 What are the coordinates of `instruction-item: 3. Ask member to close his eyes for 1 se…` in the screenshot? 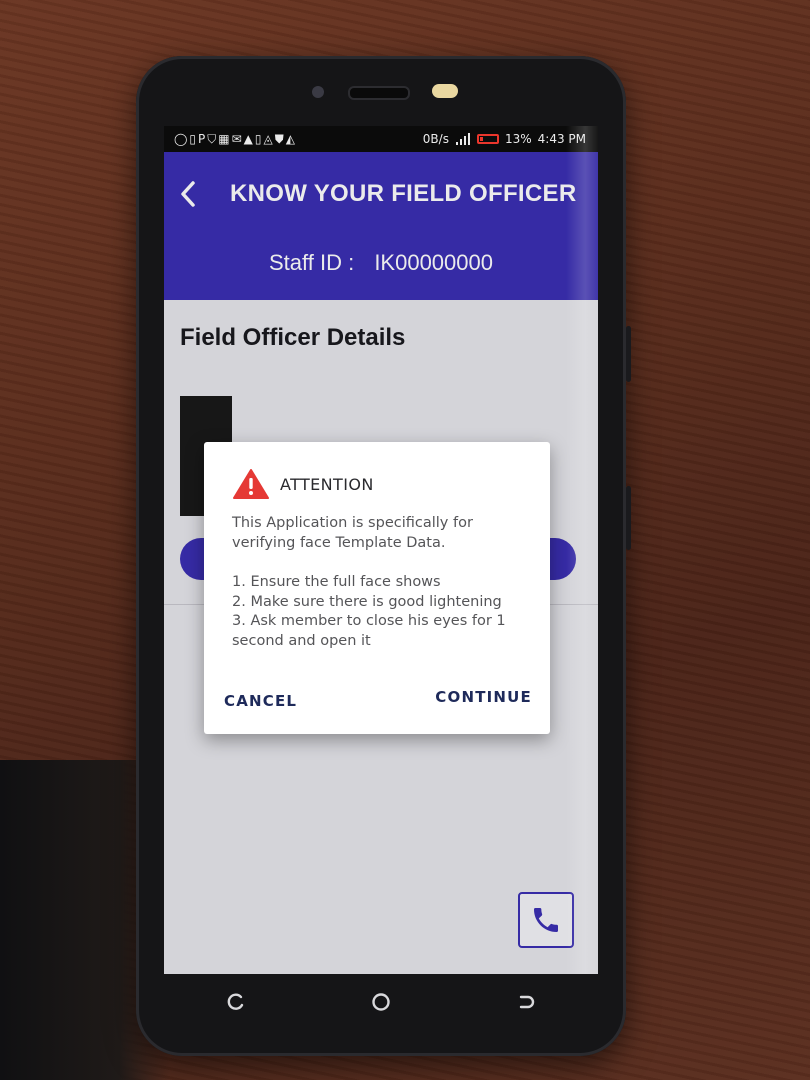 It's located at (369, 631).